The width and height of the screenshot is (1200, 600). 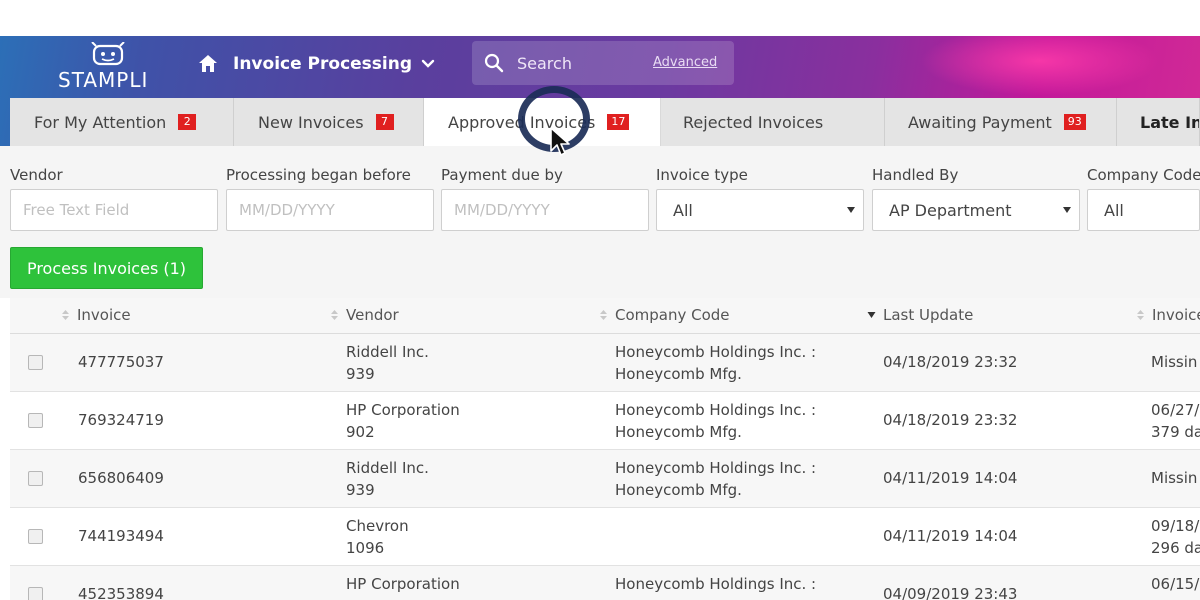 I want to click on module-switcher: Invoice Processing, so click(x=316, y=64).